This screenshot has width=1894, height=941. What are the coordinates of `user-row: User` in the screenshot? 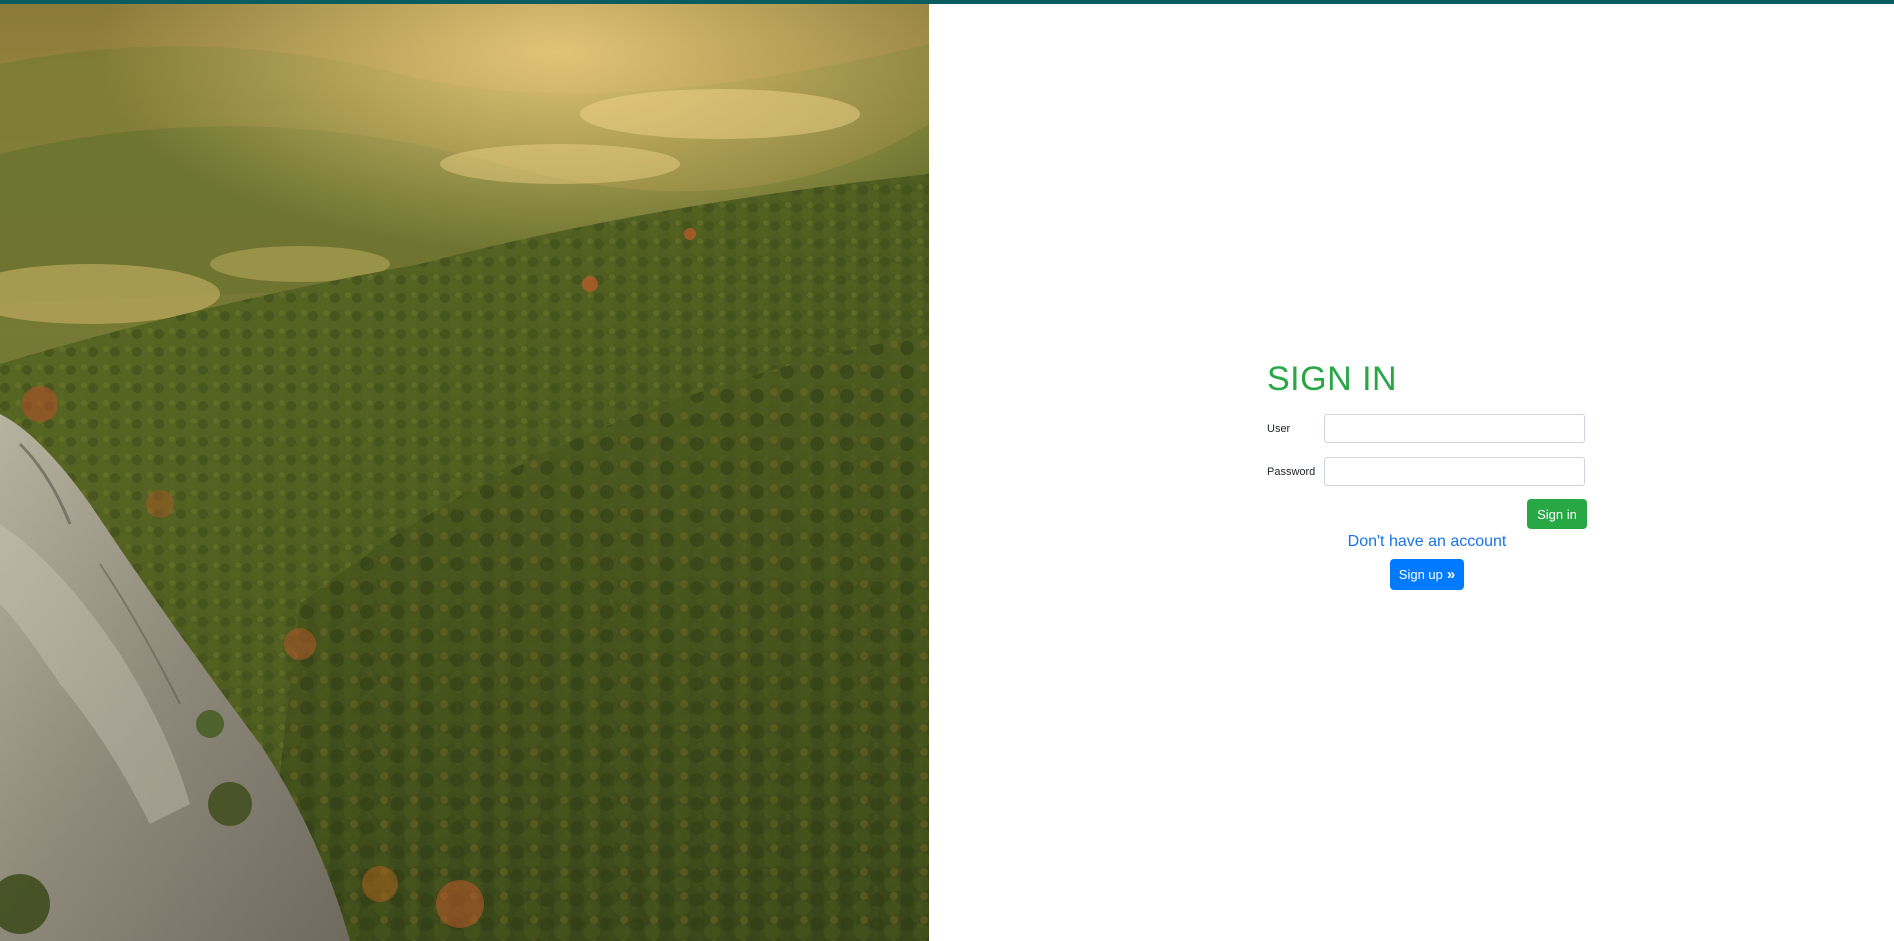 It's located at (1427, 428).